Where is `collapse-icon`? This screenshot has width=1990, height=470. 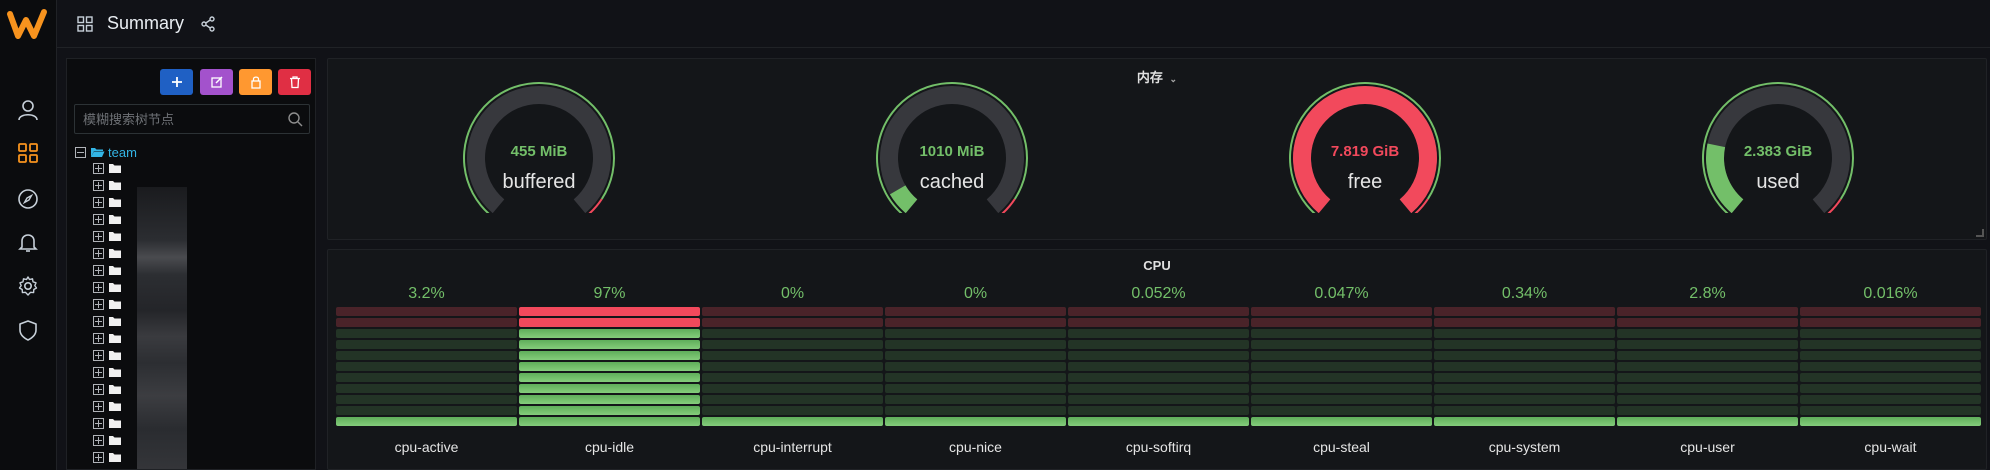 collapse-icon is located at coordinates (80, 152).